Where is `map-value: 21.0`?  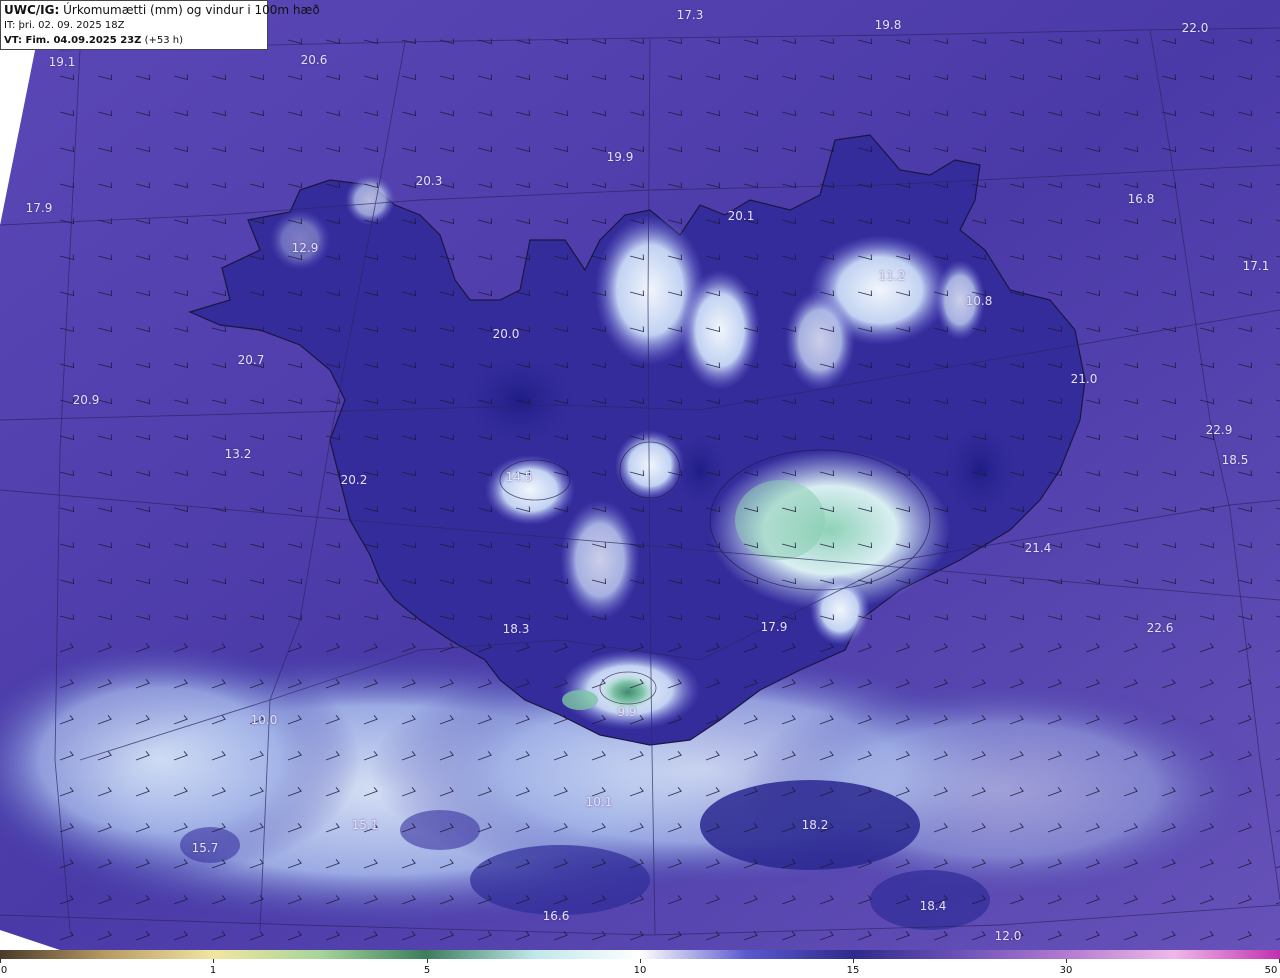
map-value: 21.0 is located at coordinates (1084, 379).